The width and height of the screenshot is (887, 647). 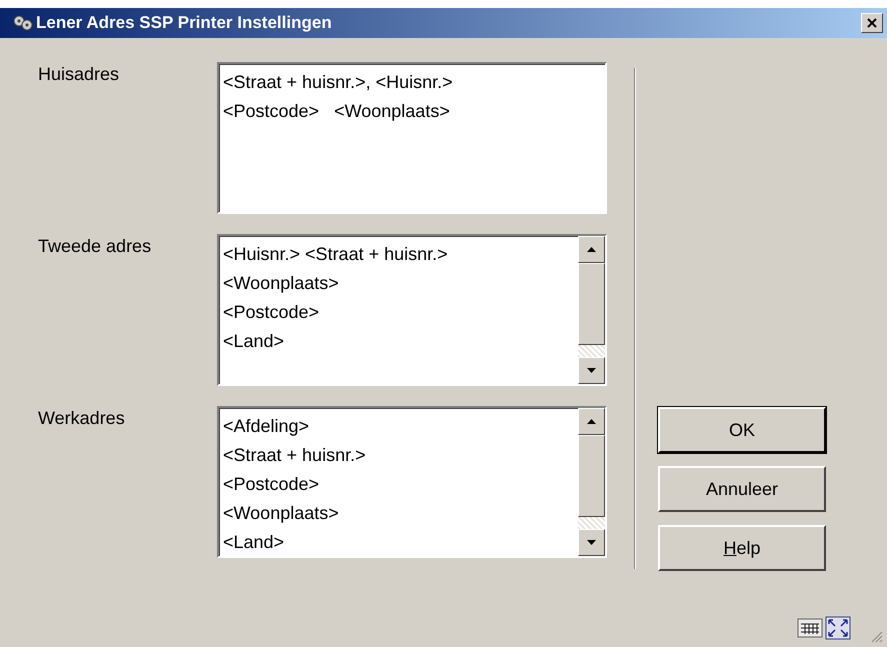 What do you see at coordinates (742, 489) in the screenshot?
I see `dialog-button: Annuleer` at bounding box center [742, 489].